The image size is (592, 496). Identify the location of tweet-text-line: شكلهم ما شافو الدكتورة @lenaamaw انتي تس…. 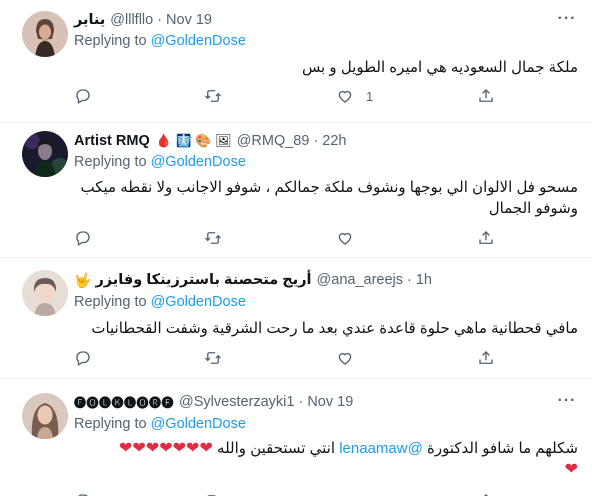
(323, 448).